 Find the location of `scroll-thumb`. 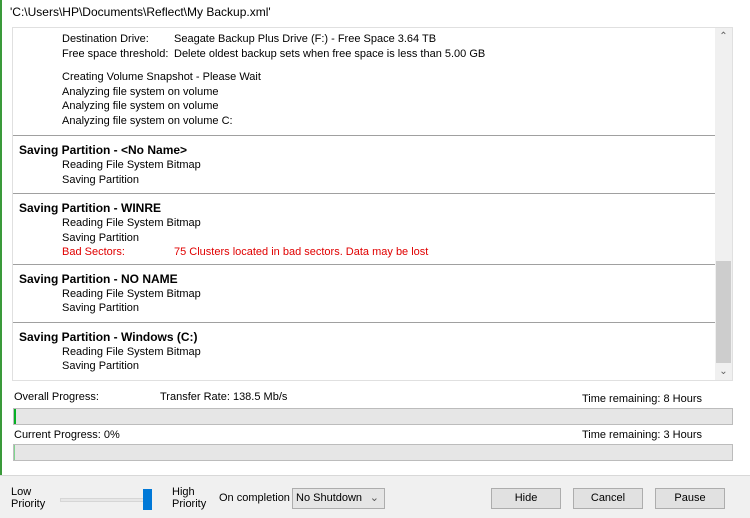

scroll-thumb is located at coordinates (723, 312).